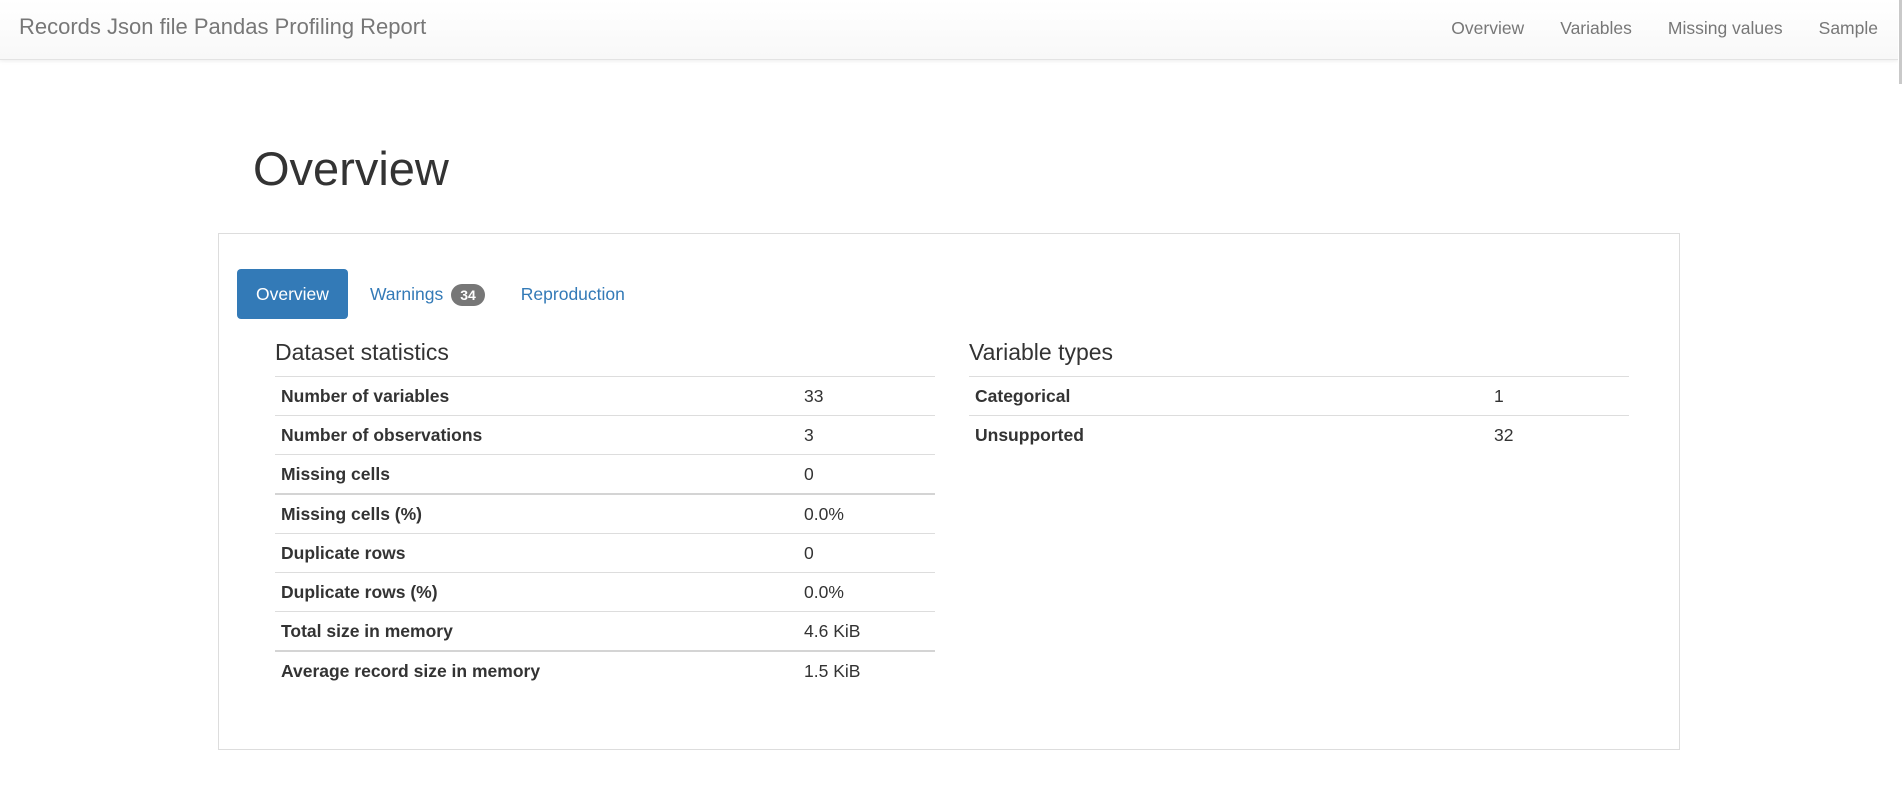  I want to click on table-row: Unsupported 32, so click(1299, 434).